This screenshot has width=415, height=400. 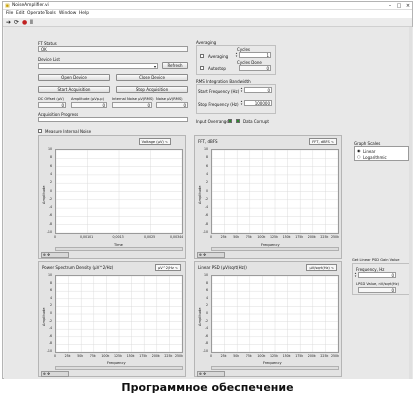 I want to click on averaging-checkbox, so click(x=202, y=56).